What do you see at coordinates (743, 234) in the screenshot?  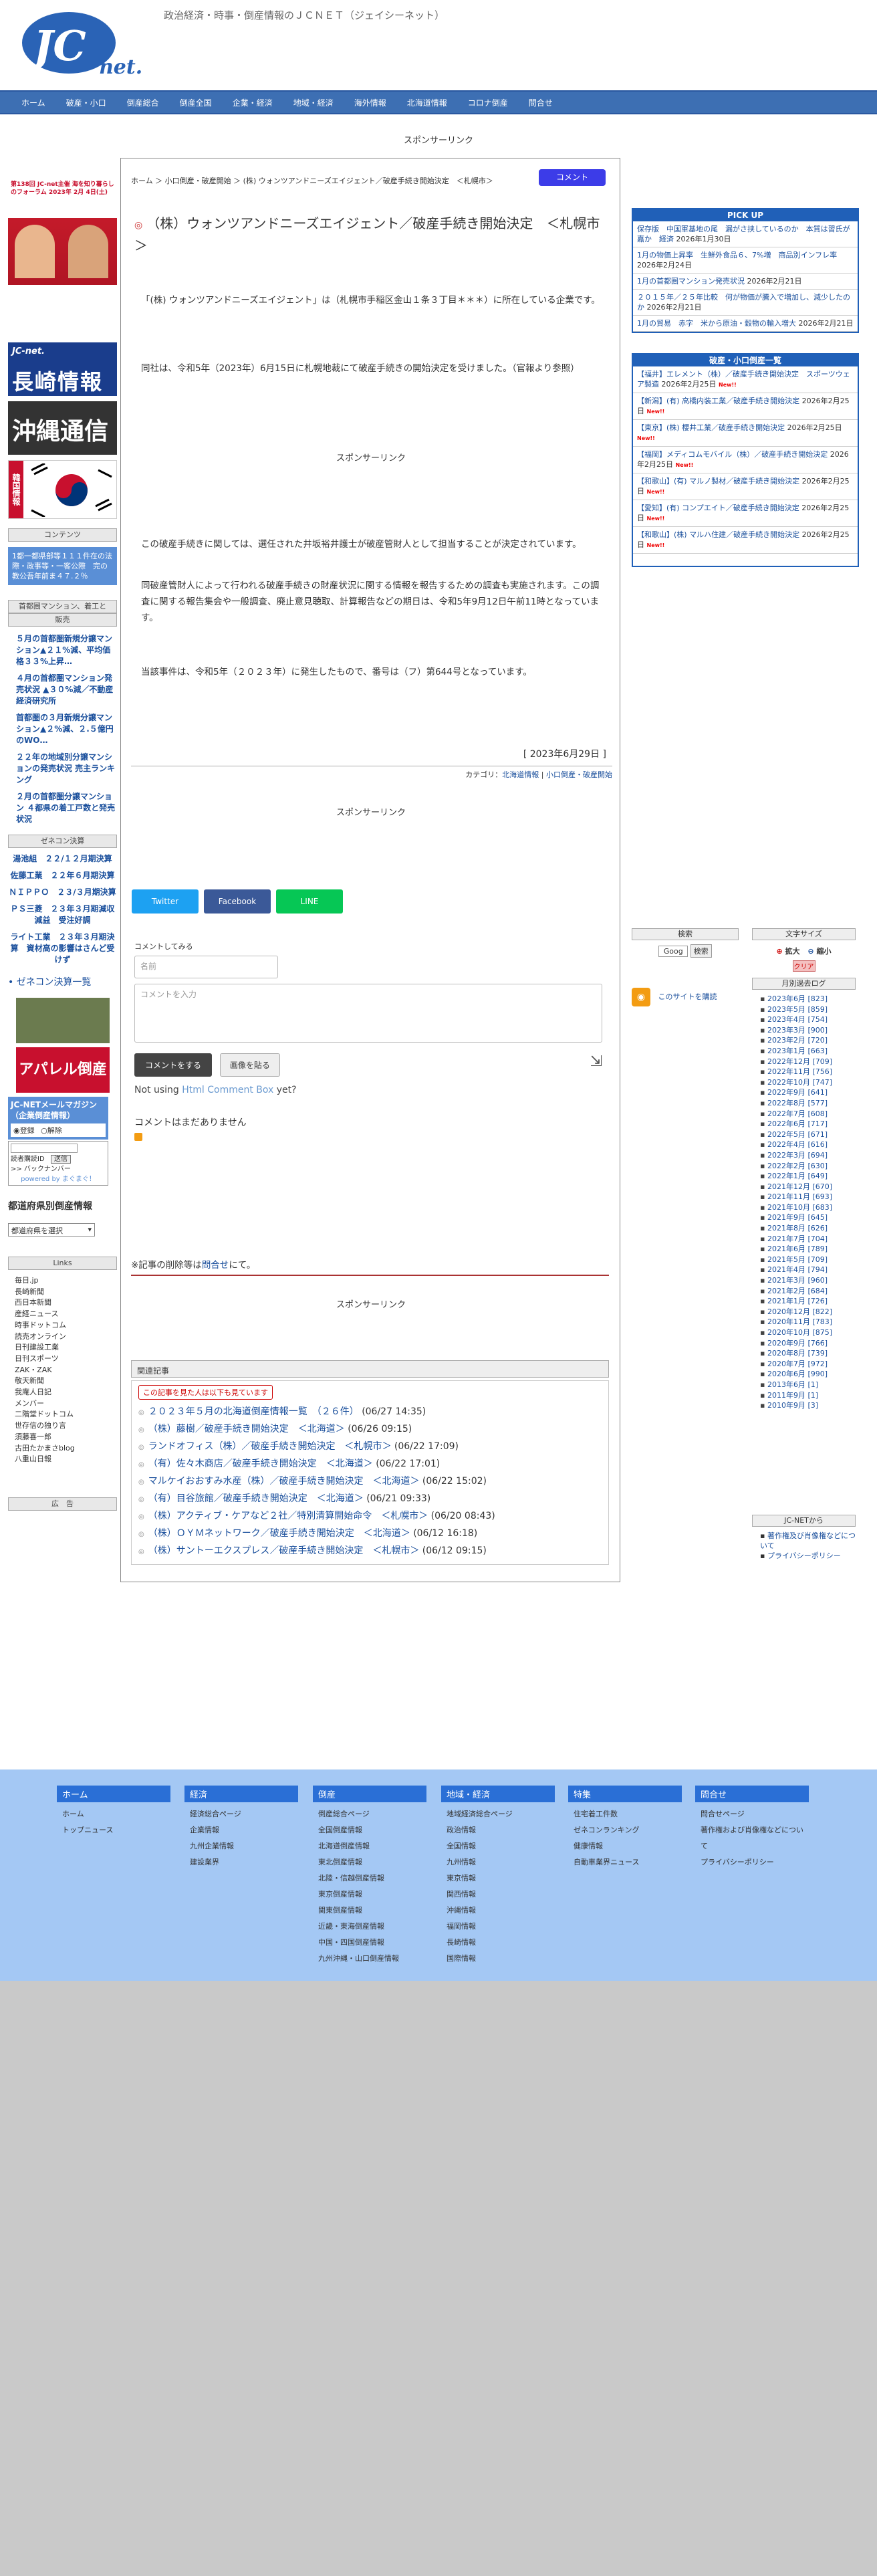 I see `pickup-link: 保存版 中国軍基地の尾 漏がさ挟しているのか 本質は習氏が嘉か 経済` at bounding box center [743, 234].